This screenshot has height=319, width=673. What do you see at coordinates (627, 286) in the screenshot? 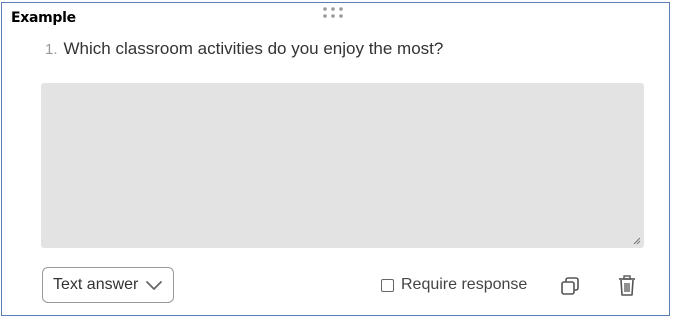
I see `trash-icon` at bounding box center [627, 286].